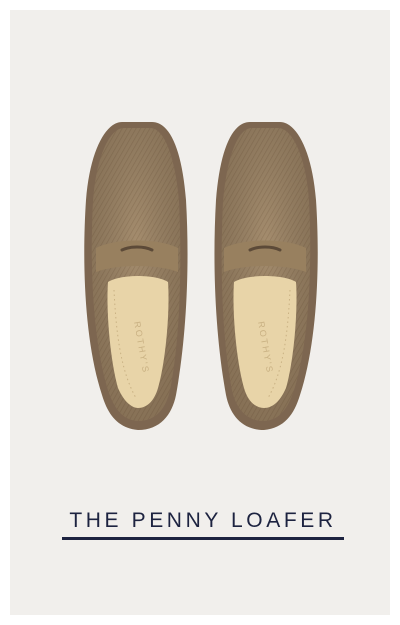 The width and height of the screenshot is (400, 625). I want to click on right-shoe: ROTHY'S, so click(266, 276).